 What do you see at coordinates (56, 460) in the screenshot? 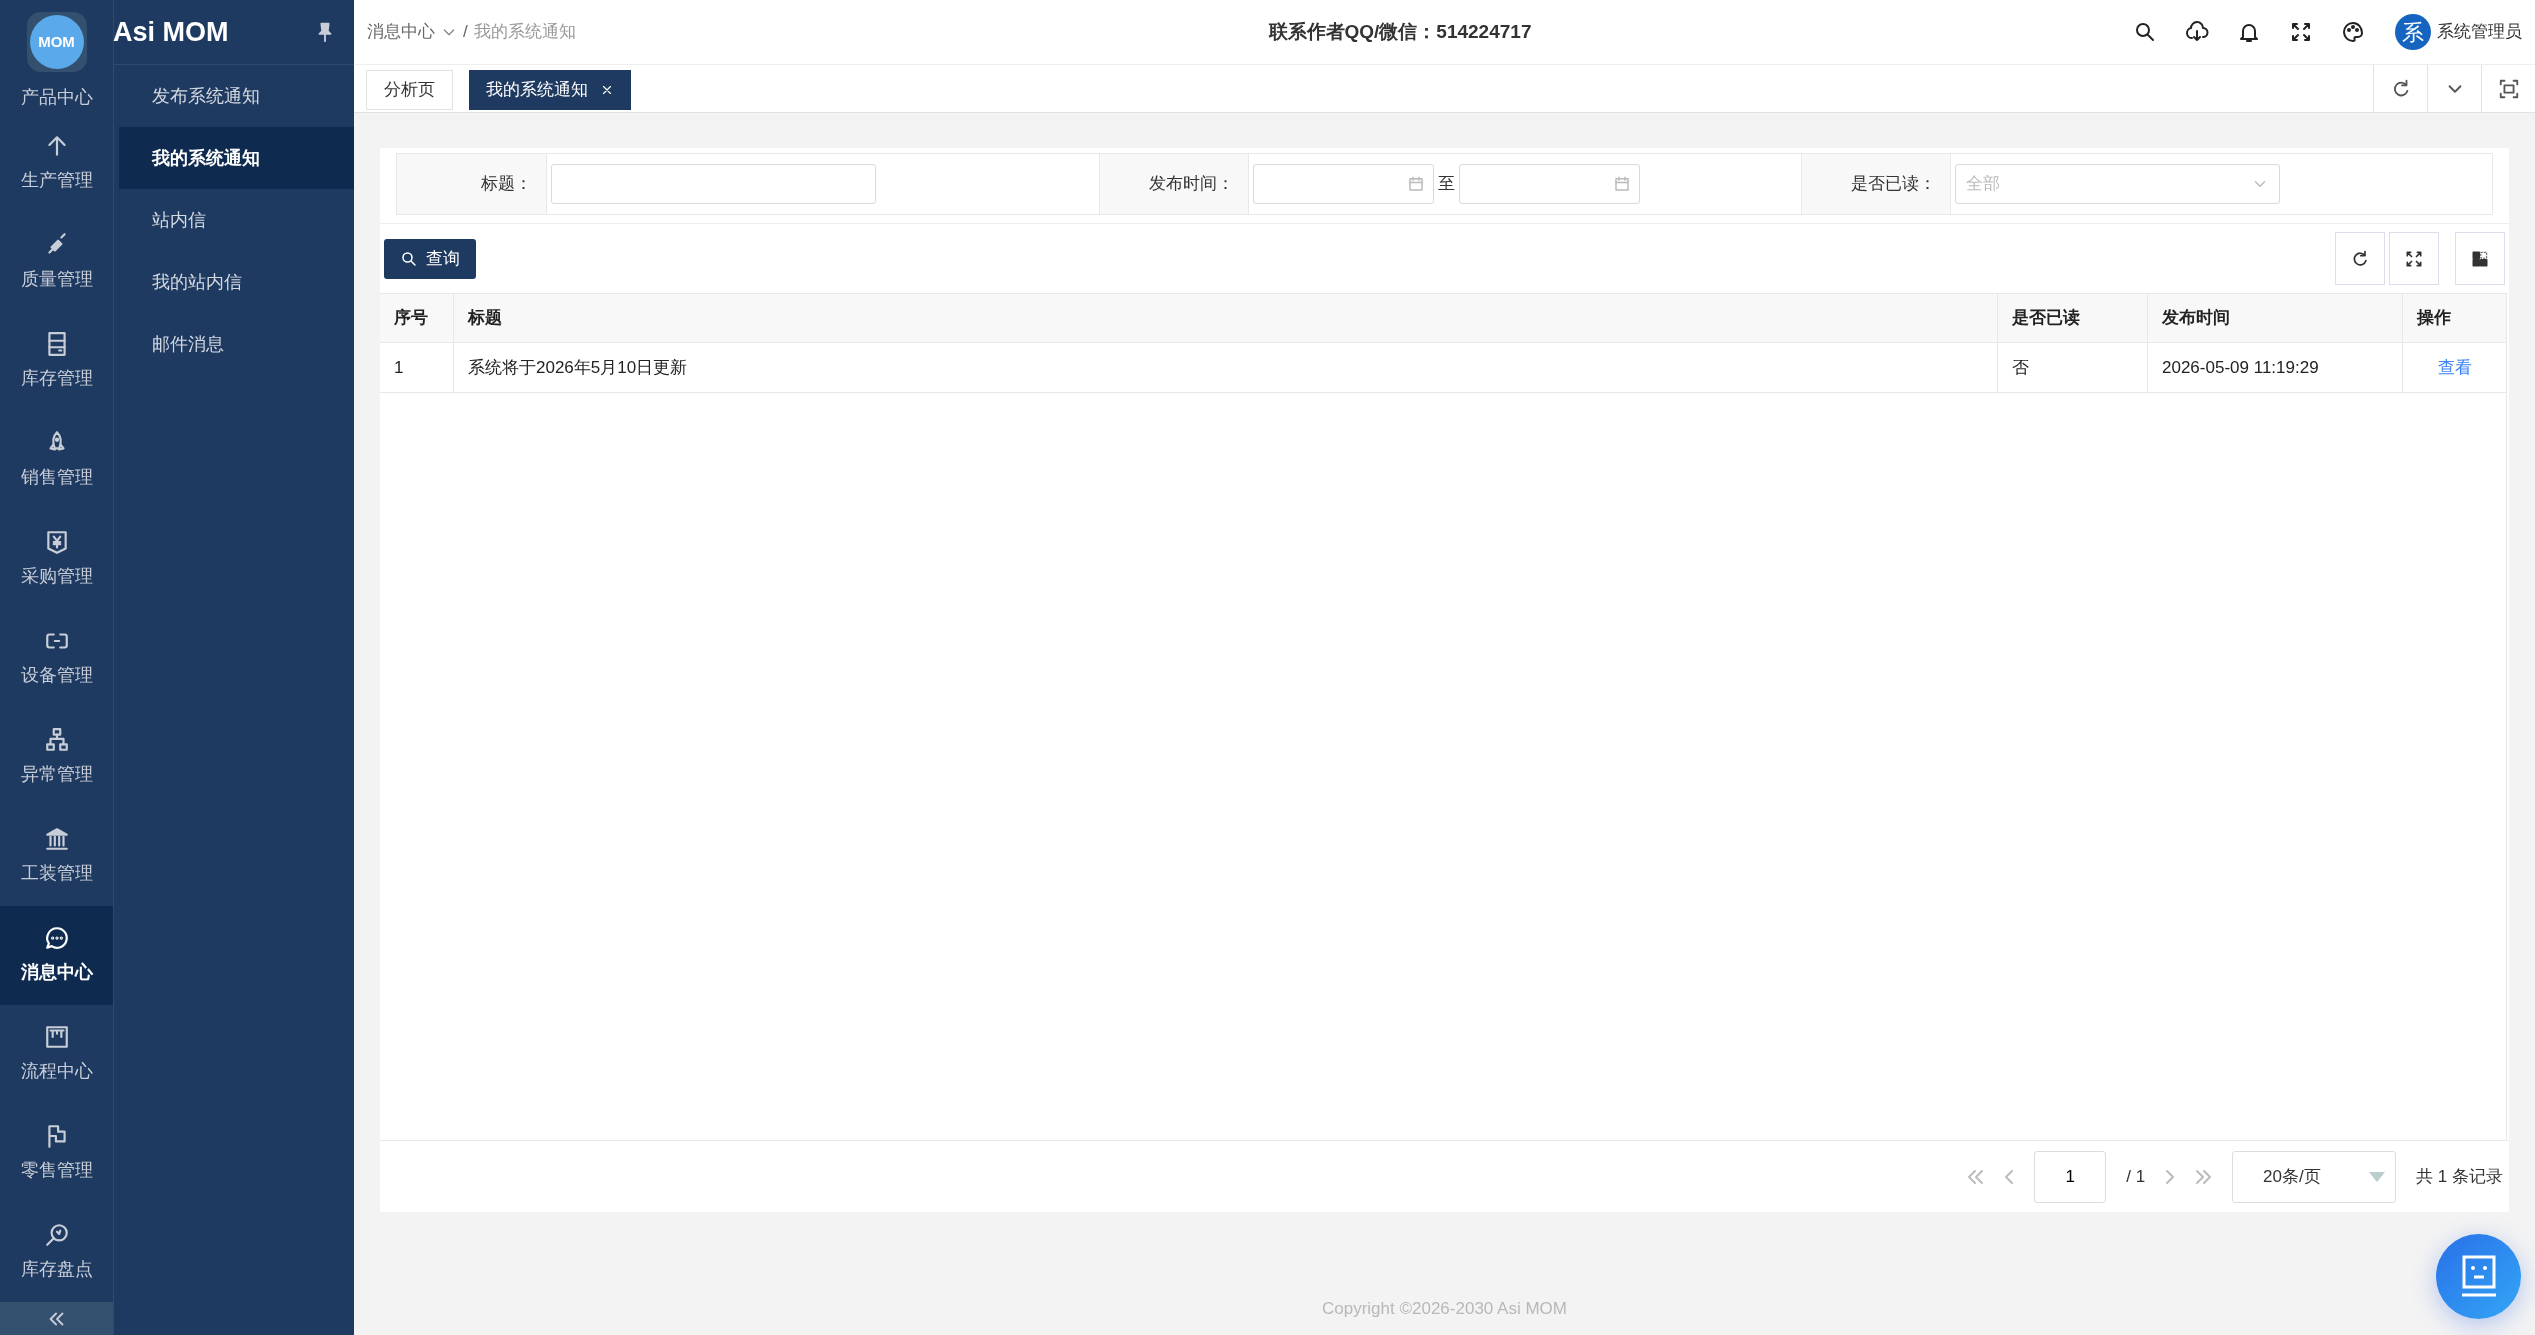
I see `rail-menu-item: 销售管理` at bounding box center [56, 460].